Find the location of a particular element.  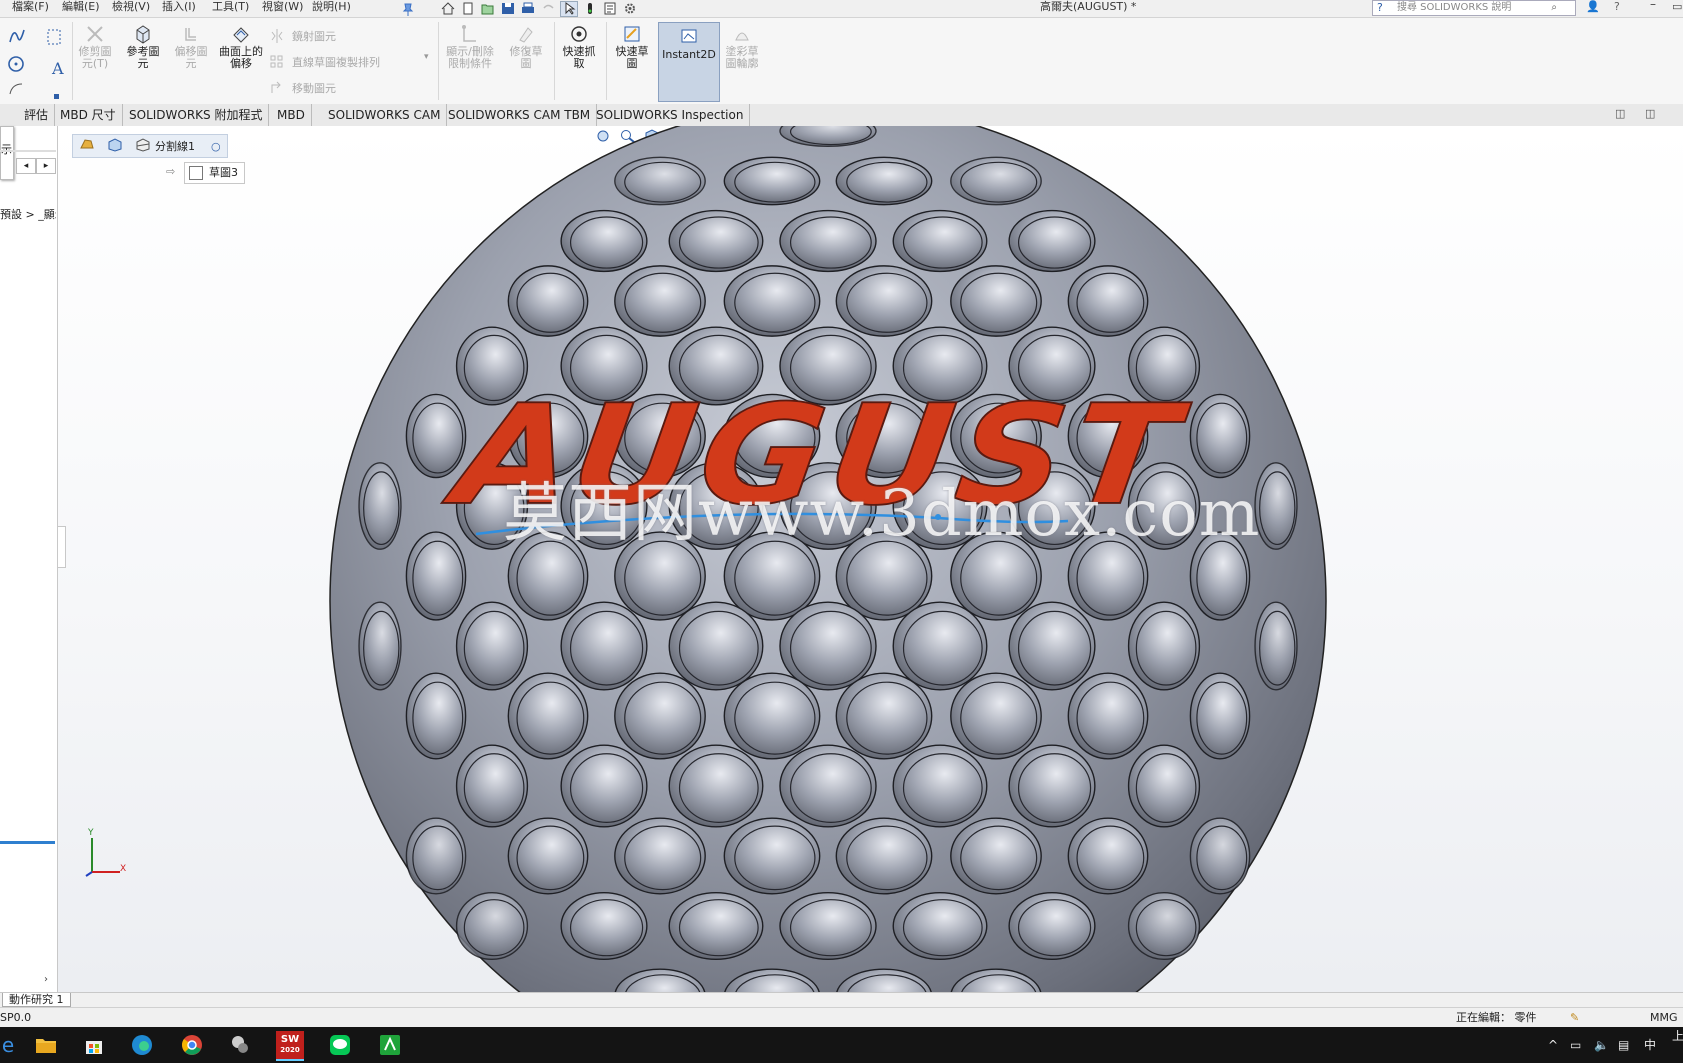

select-arrow-icon is located at coordinates (569, 8).